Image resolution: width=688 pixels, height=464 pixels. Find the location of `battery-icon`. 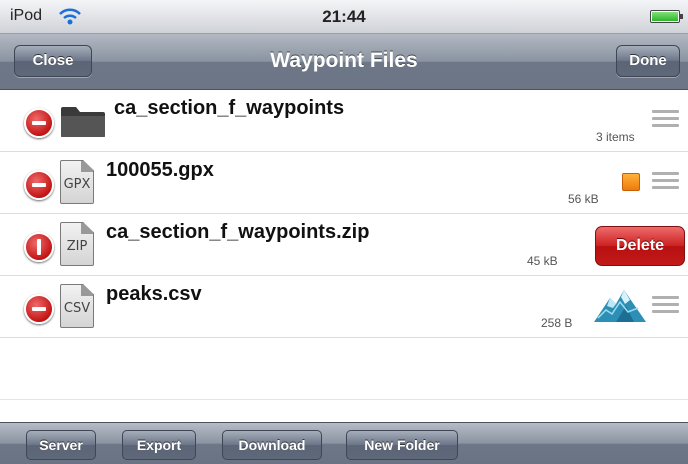

battery-icon is located at coordinates (666, 16).